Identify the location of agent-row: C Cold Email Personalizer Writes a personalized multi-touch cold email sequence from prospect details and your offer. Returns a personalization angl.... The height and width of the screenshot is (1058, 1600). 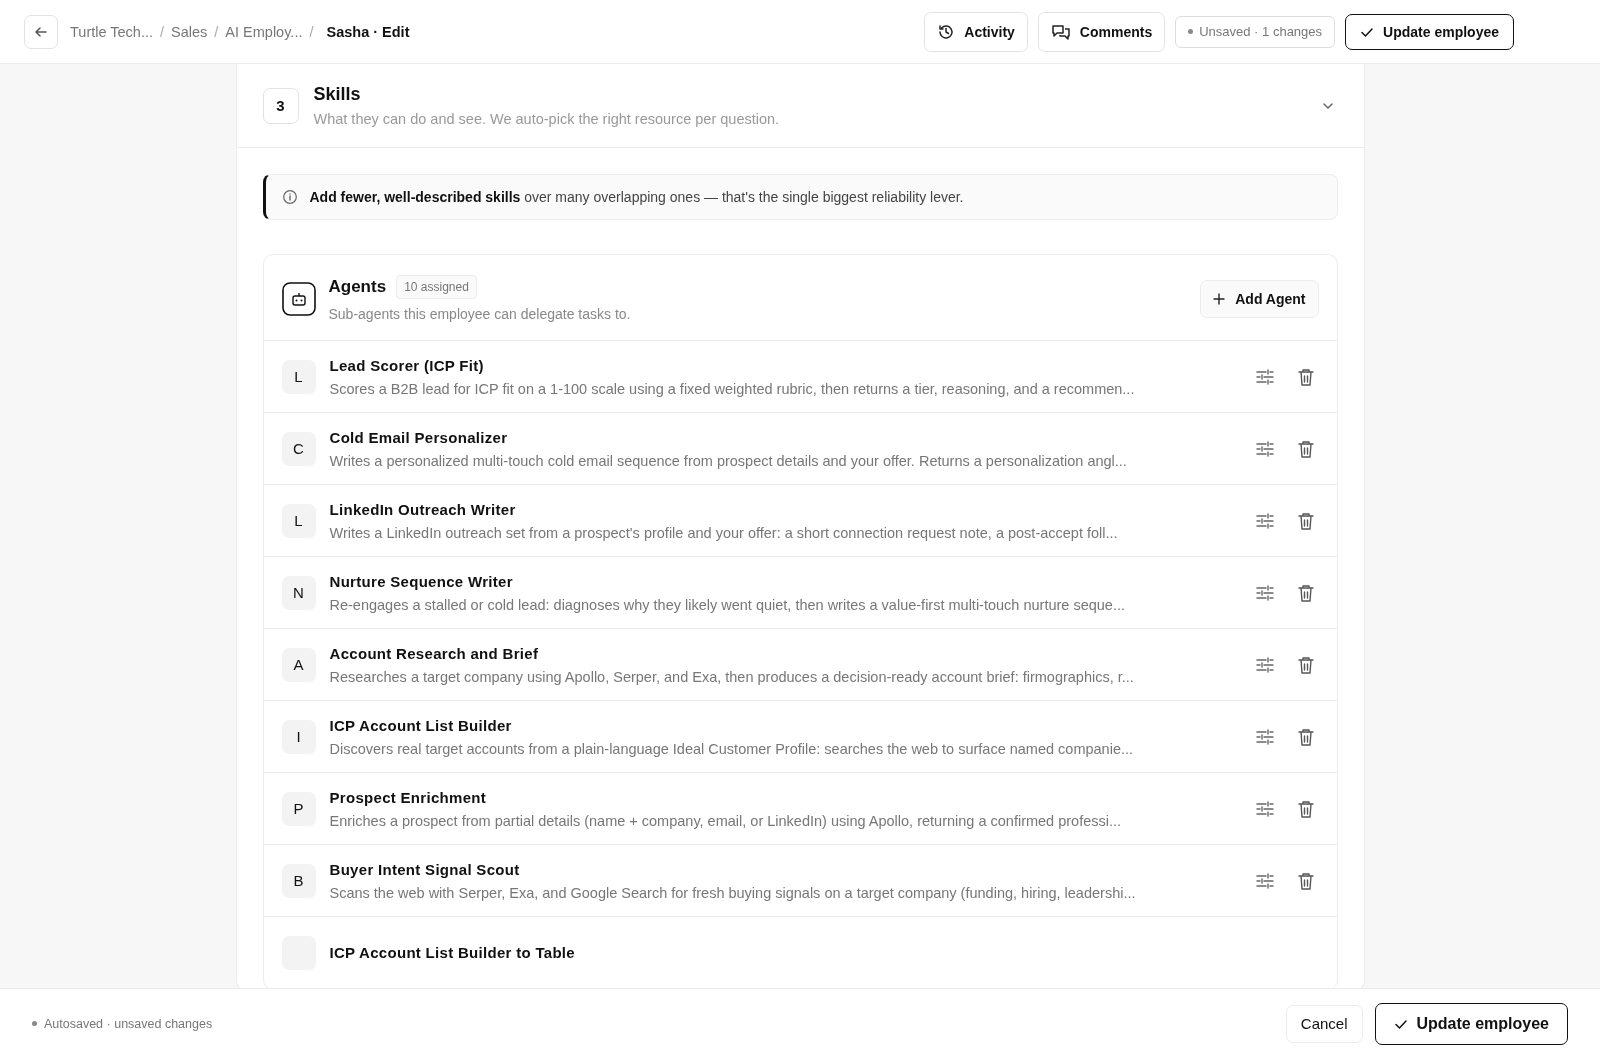
(800, 449).